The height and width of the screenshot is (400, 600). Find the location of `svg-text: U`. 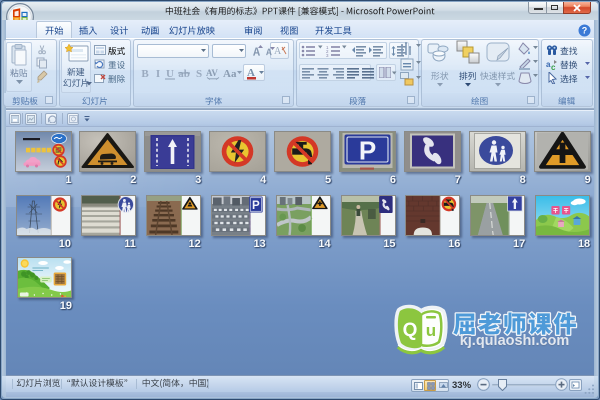

svg-text: U is located at coordinates (170, 74).